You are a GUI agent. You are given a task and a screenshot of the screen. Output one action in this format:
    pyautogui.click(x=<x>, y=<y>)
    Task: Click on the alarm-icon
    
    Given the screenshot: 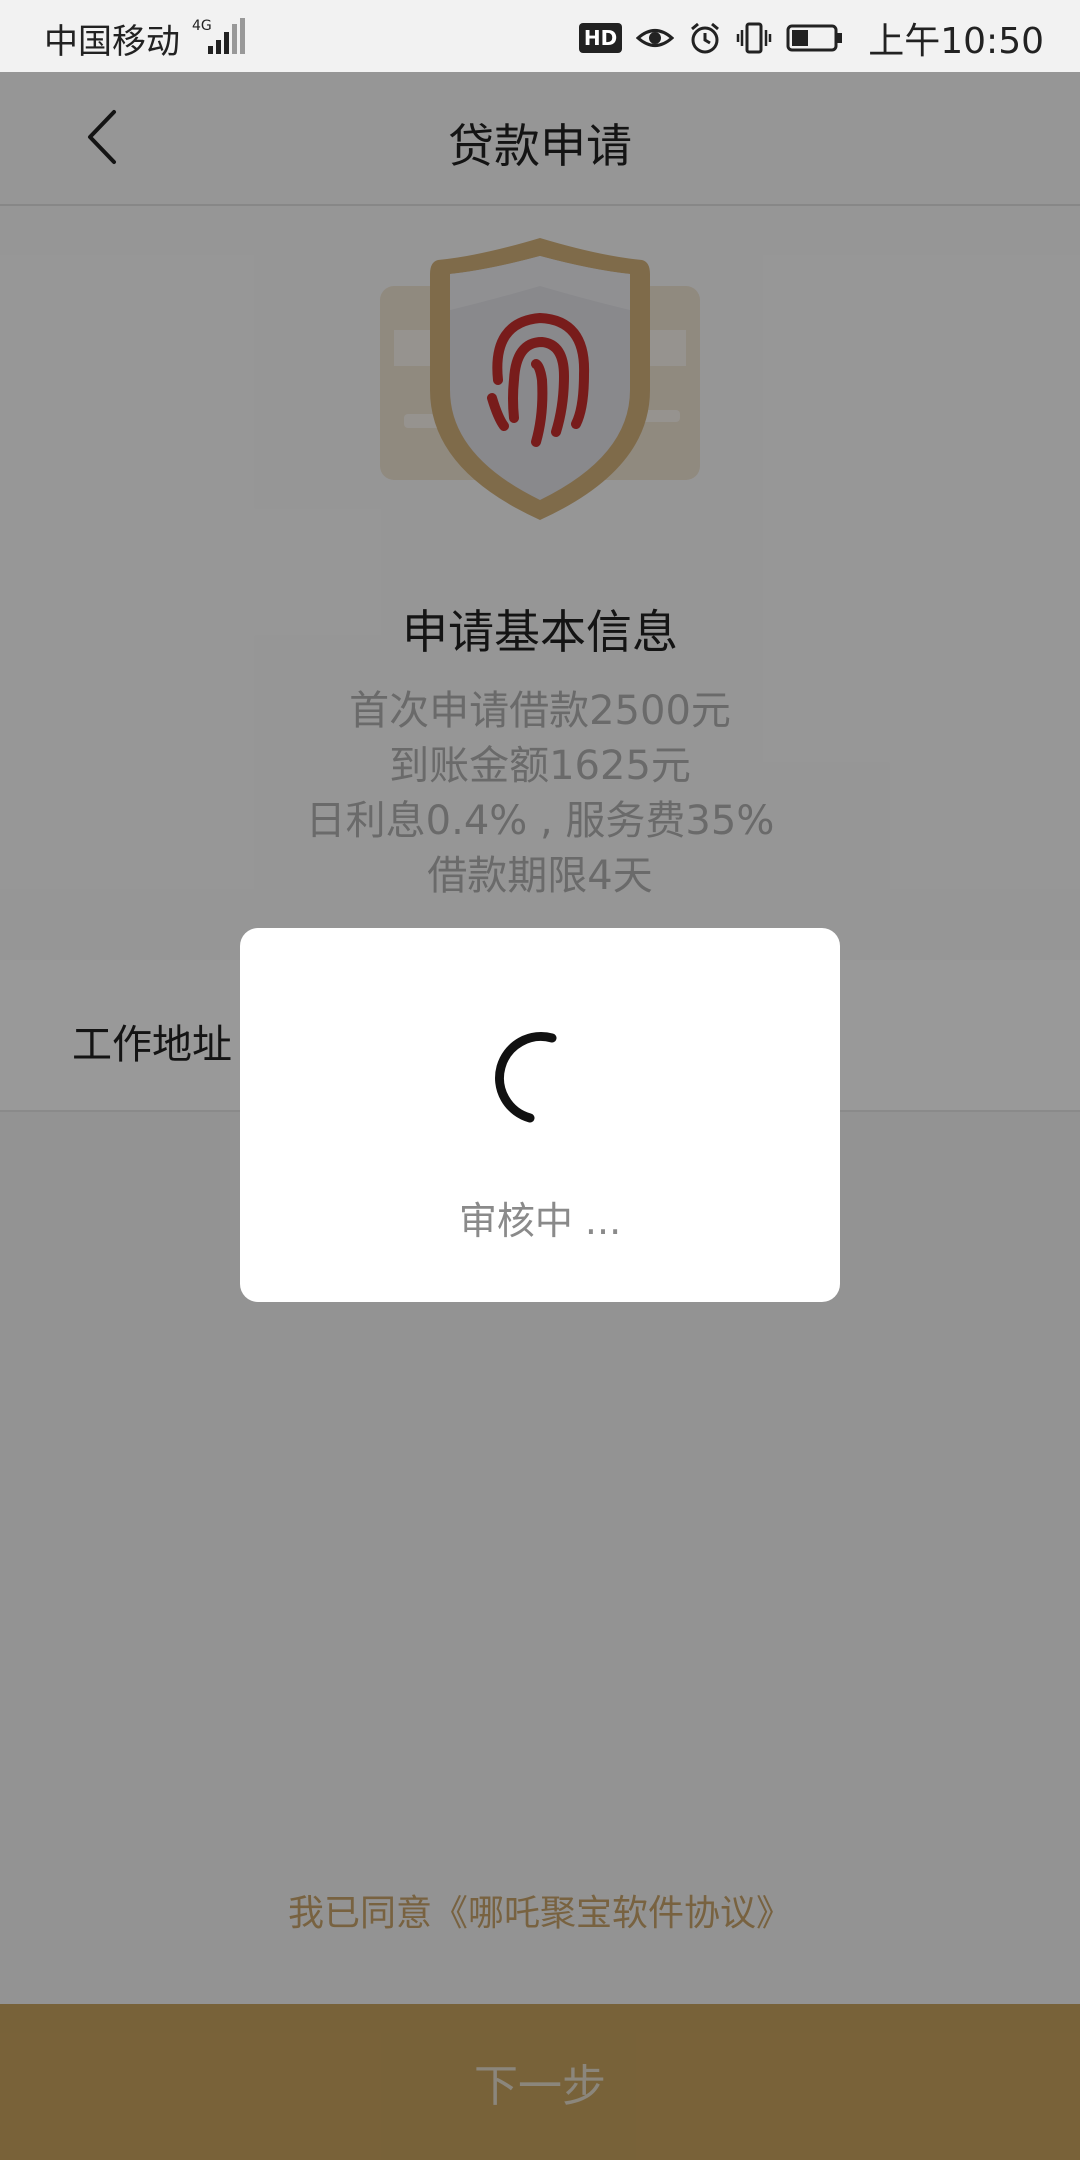 What is the action you would take?
    pyautogui.click(x=705, y=38)
    